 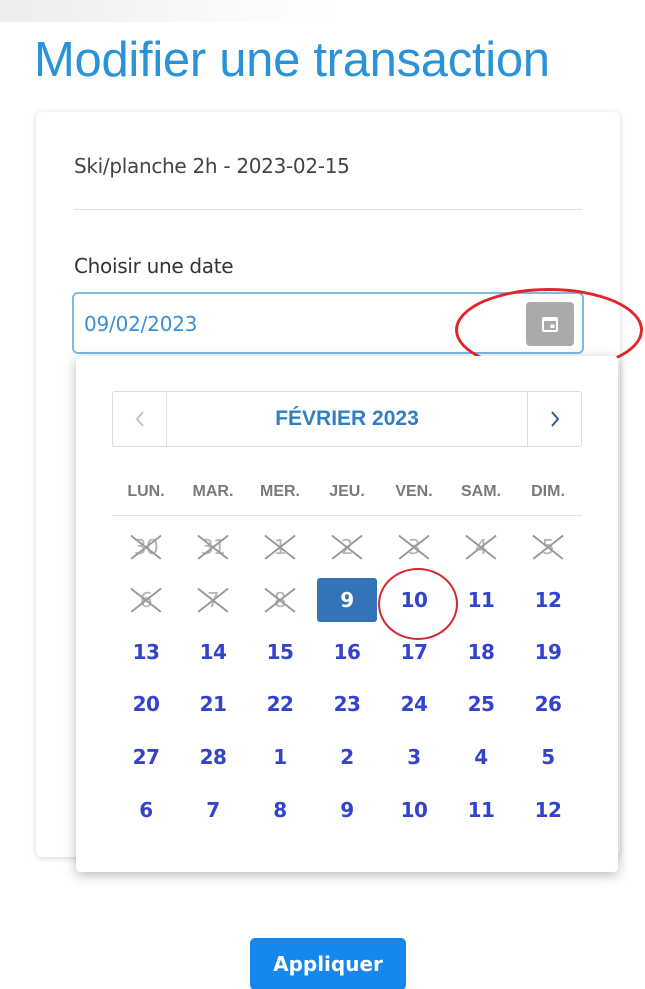 What do you see at coordinates (280, 547) in the screenshot?
I see `day-cell-disabled: 1` at bounding box center [280, 547].